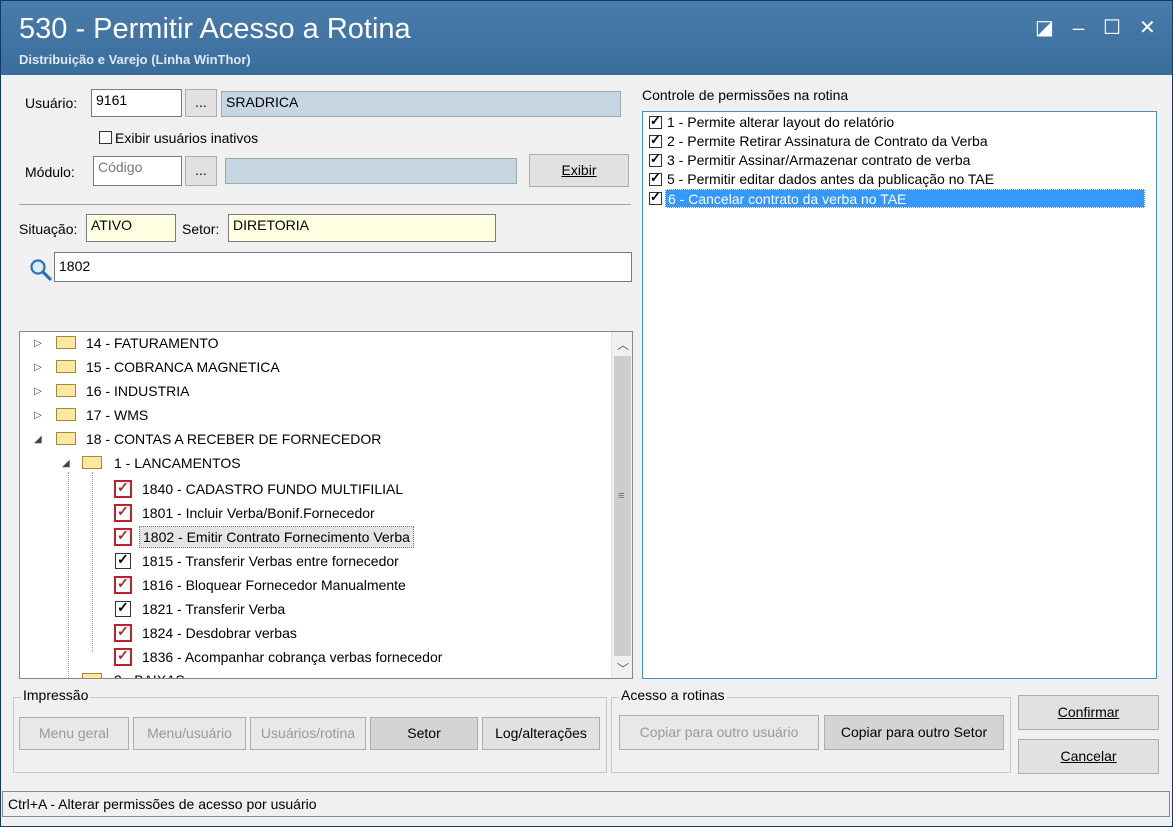 The image size is (1173, 827). I want to click on routine-label: 1816 - Bloquear Fornecedor Manualmente, so click(274, 585).